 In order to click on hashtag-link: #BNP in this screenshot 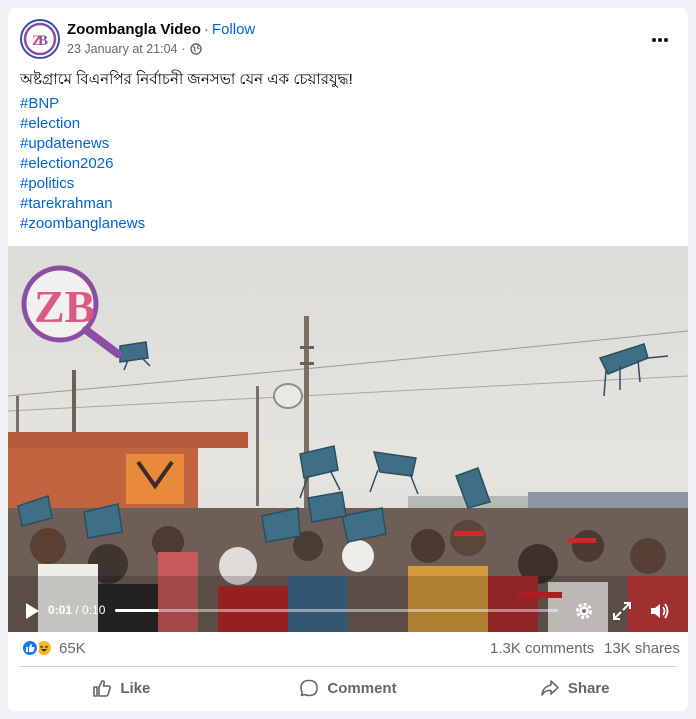, I will do `click(82, 104)`.